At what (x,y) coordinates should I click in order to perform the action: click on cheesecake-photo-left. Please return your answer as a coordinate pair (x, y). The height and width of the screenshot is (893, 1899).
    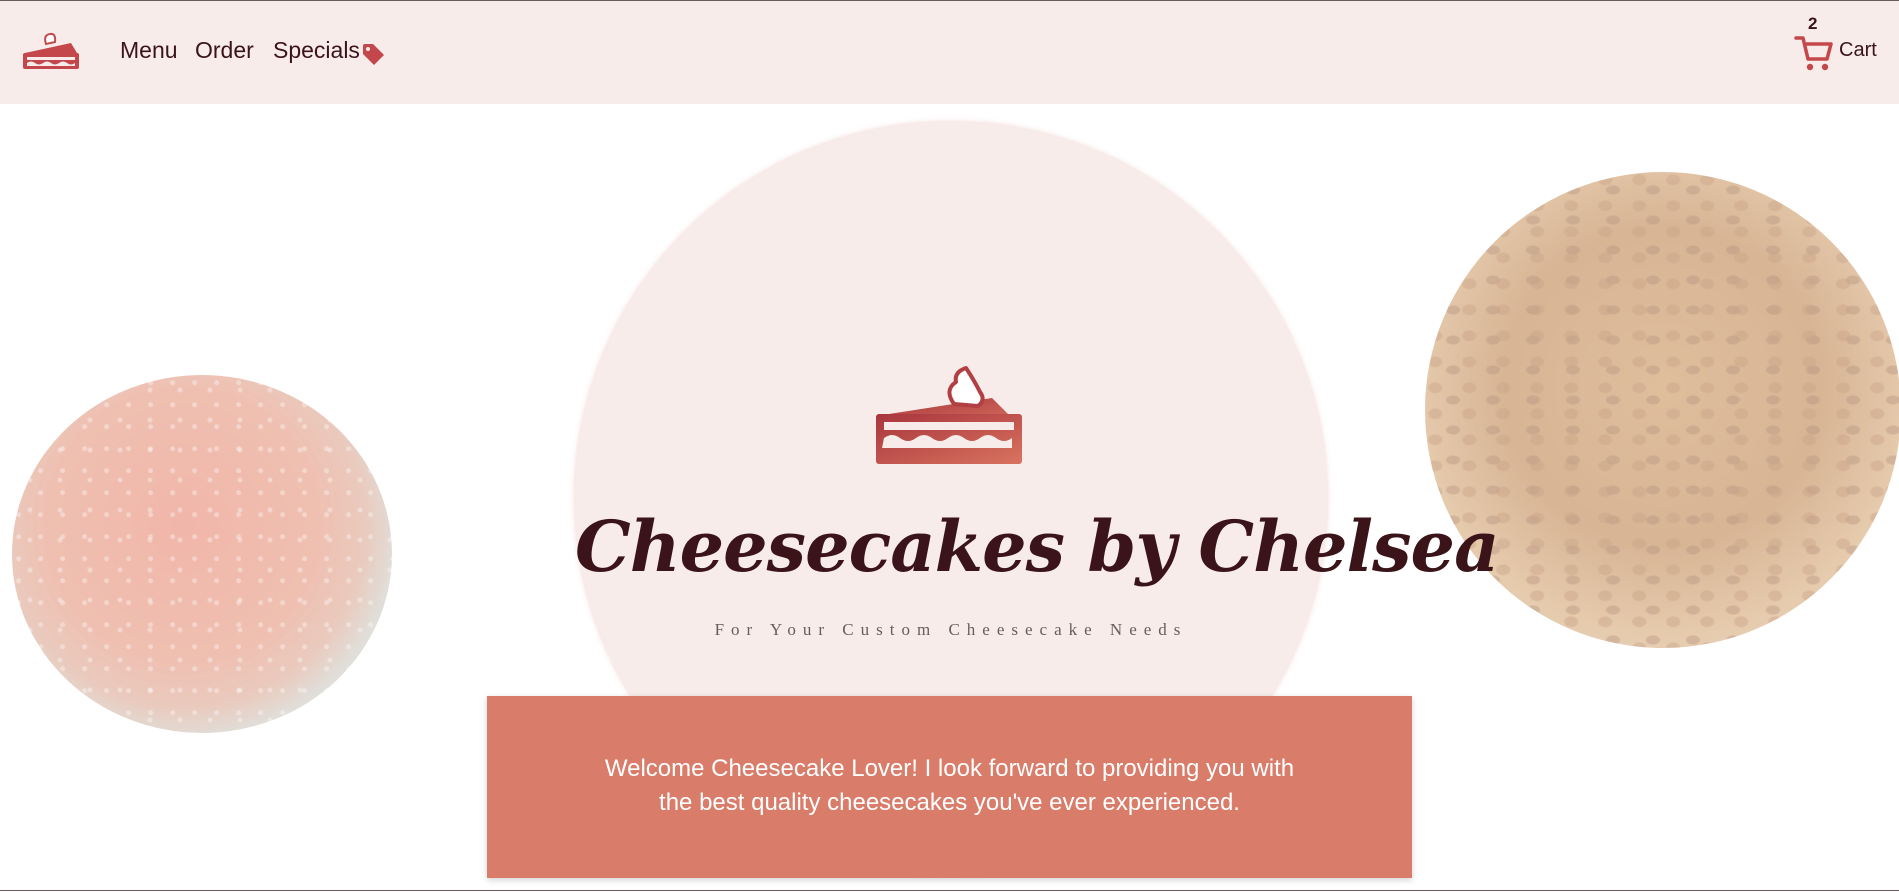
    Looking at the image, I should click on (202, 554).